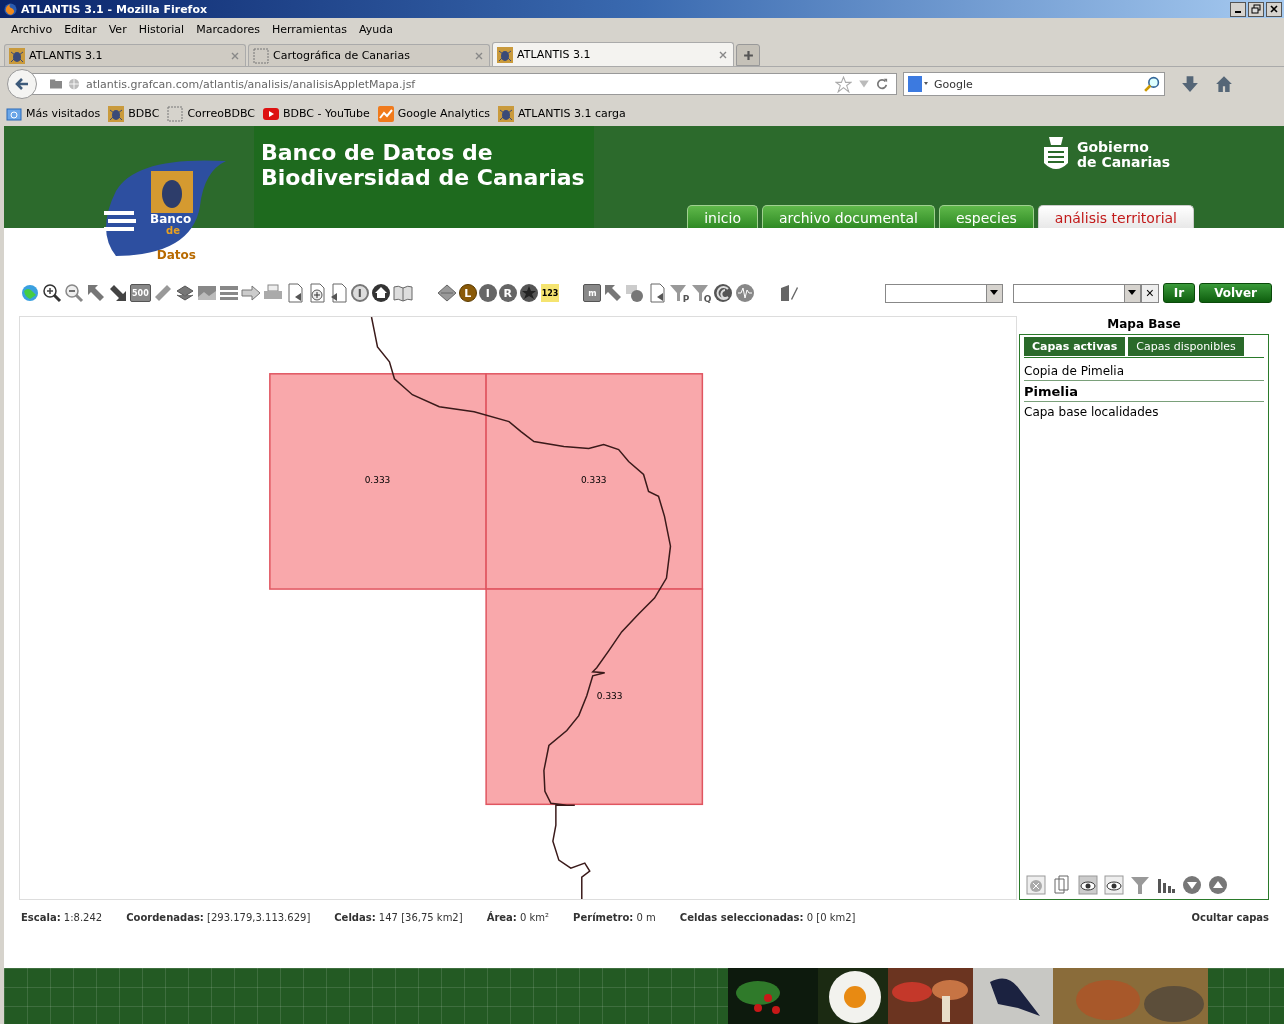  Describe the element at coordinates (118, 29) in the screenshot. I see `menu-item: Ver` at that location.